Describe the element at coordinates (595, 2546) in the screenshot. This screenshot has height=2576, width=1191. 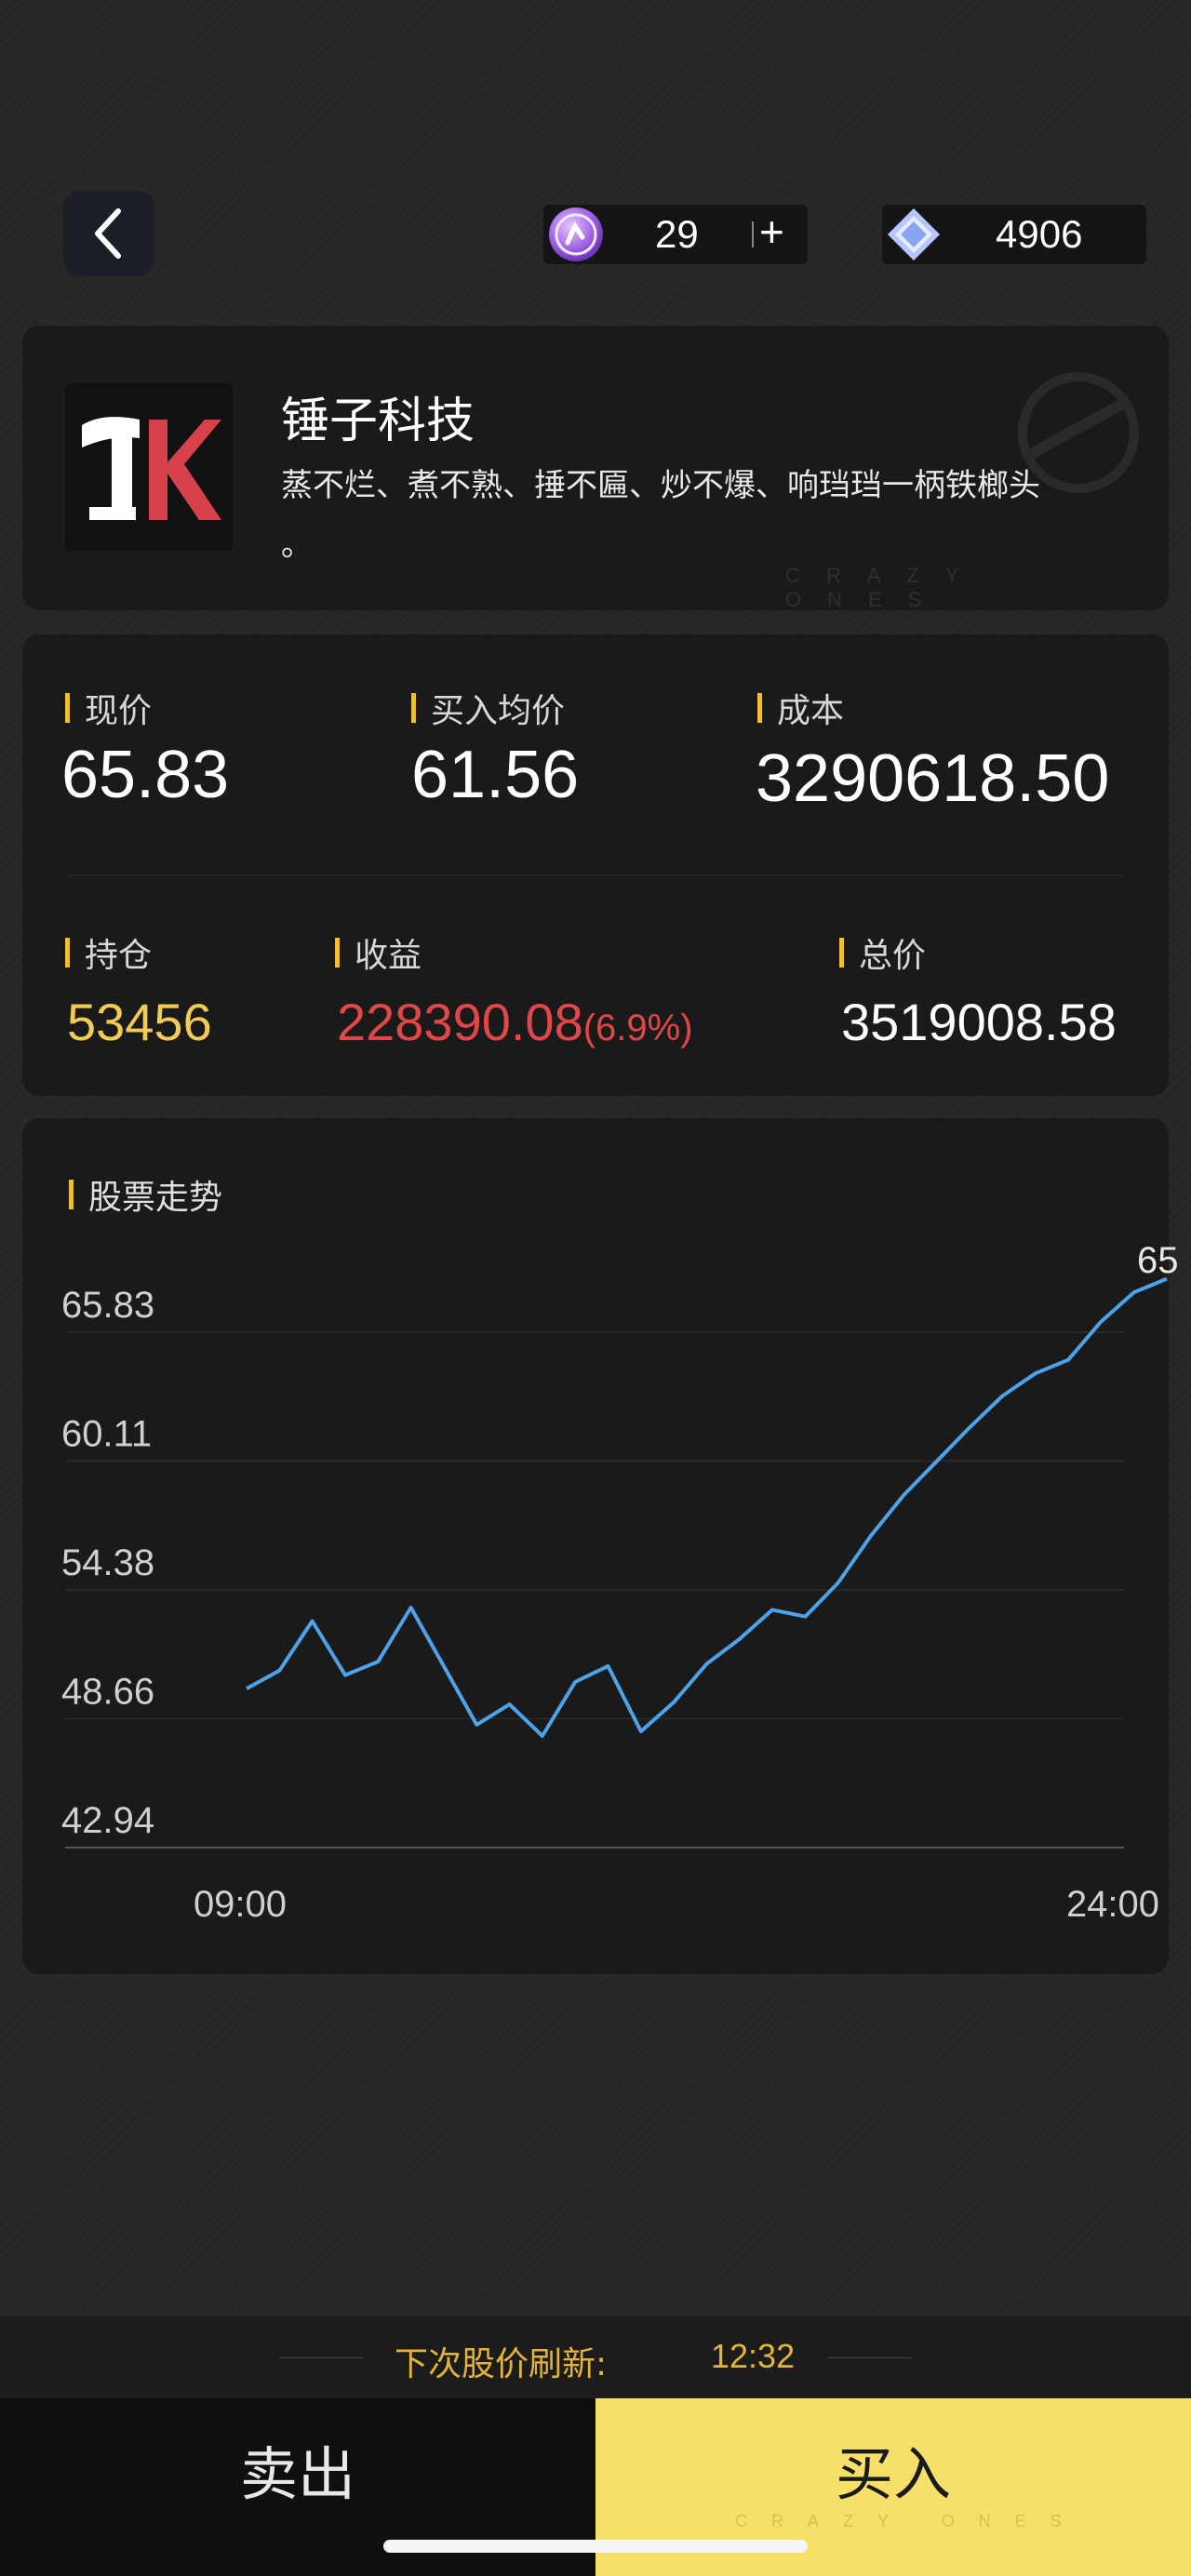
I see `home-indicator` at that location.